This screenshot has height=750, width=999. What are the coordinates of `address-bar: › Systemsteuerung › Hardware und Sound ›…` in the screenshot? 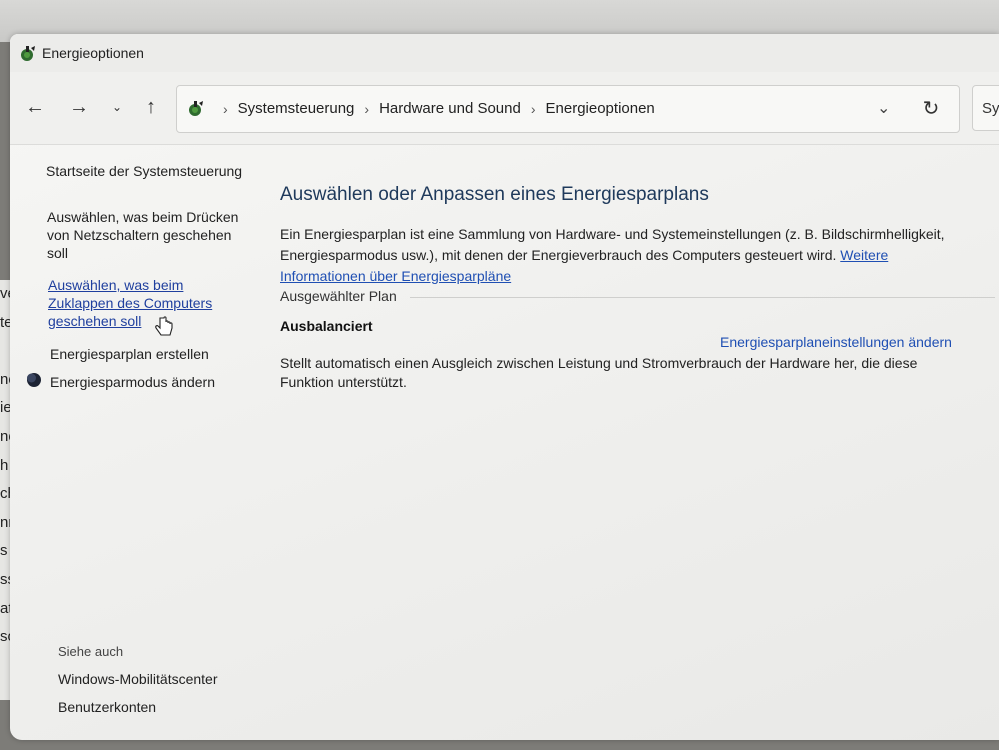 It's located at (568, 109).